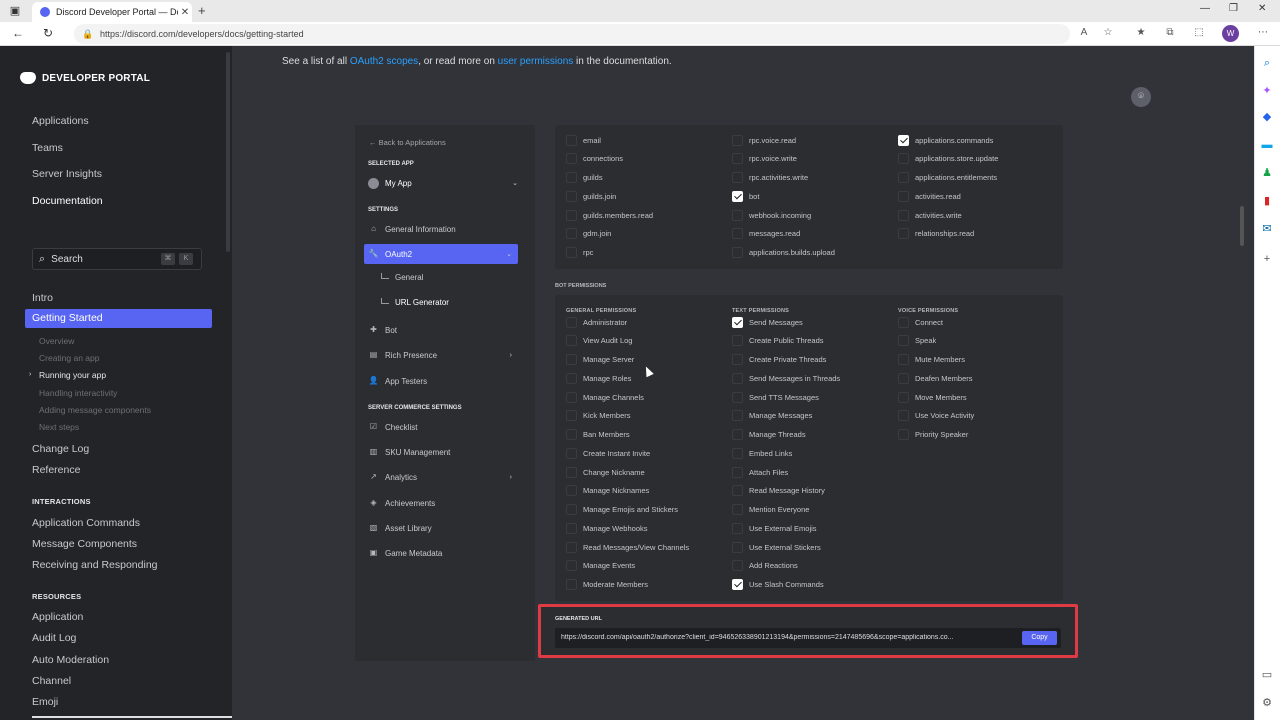  What do you see at coordinates (60, 449) in the screenshot?
I see `sidebar-link-change-log: Change Log` at bounding box center [60, 449].